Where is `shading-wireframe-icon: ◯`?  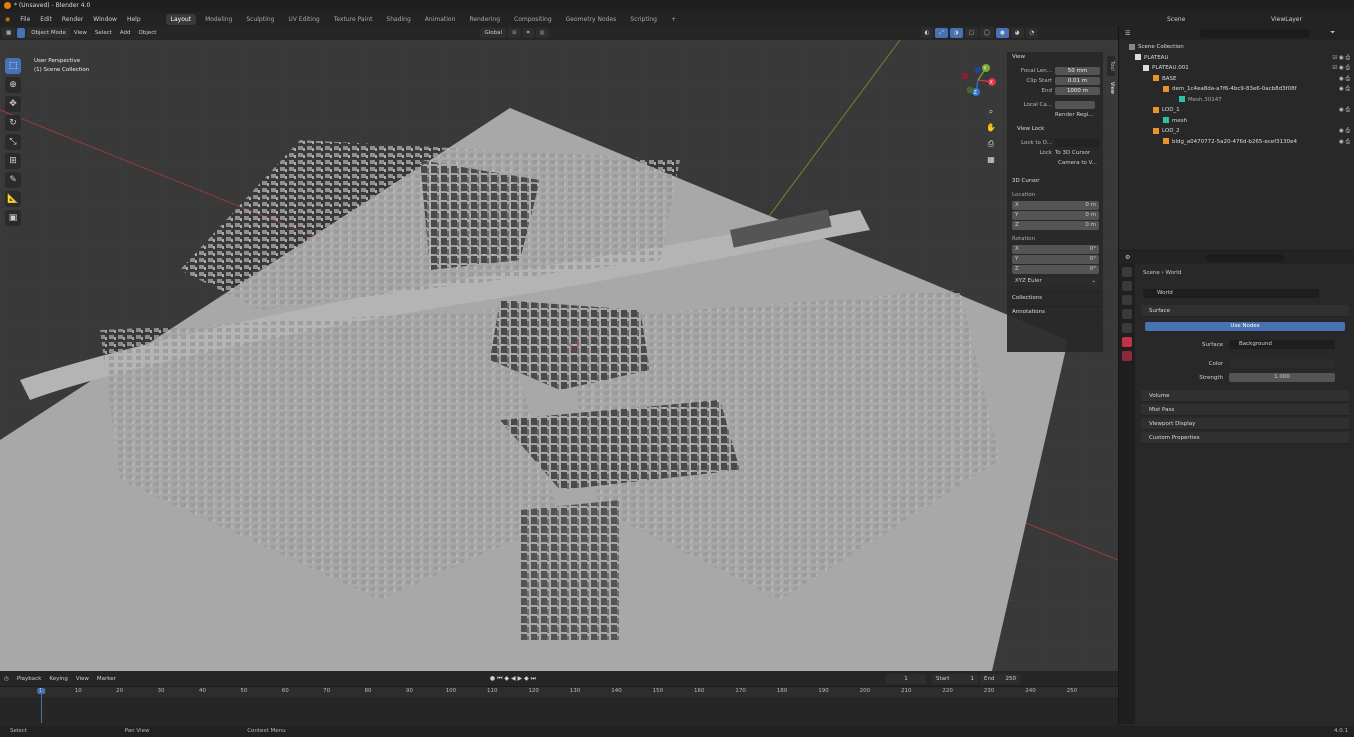 shading-wireframe-icon: ◯ is located at coordinates (986, 33).